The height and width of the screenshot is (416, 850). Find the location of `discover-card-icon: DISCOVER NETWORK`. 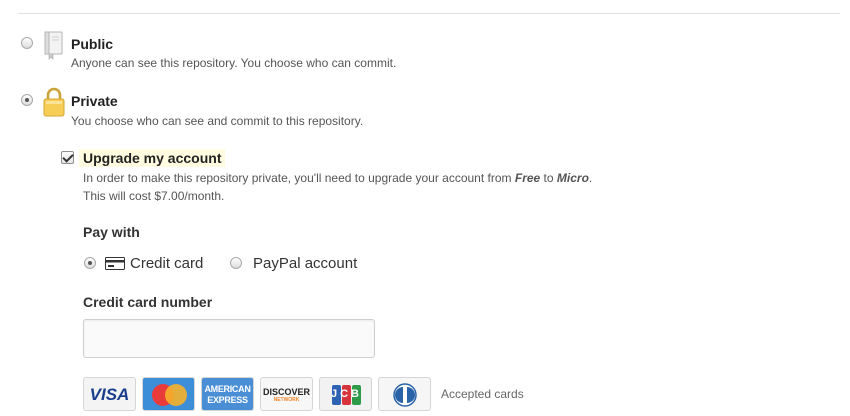

discover-card-icon: DISCOVER NETWORK is located at coordinates (286, 394).